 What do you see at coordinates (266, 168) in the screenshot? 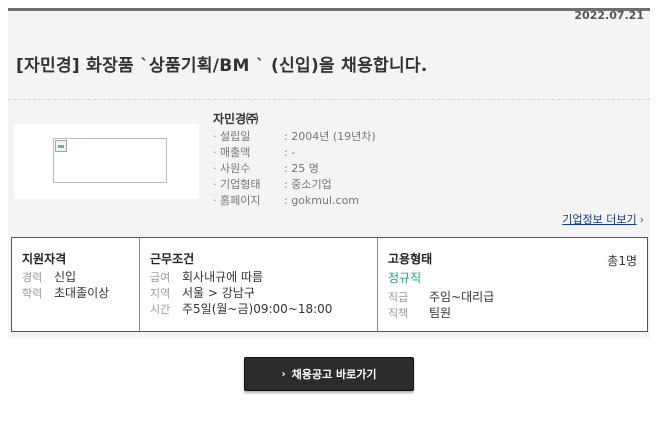
I see `company-info-item: · 사원수: 25 명` at bounding box center [266, 168].